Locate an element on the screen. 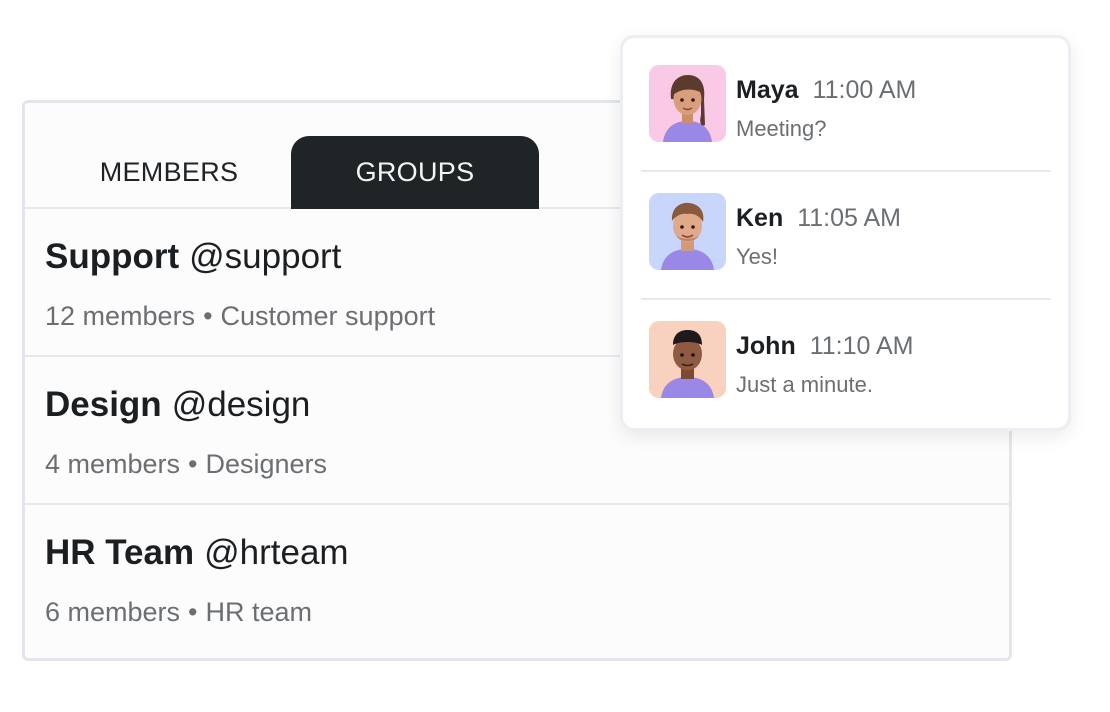 The width and height of the screenshot is (1110, 712). group-title: Support @support is located at coordinates (193, 257).